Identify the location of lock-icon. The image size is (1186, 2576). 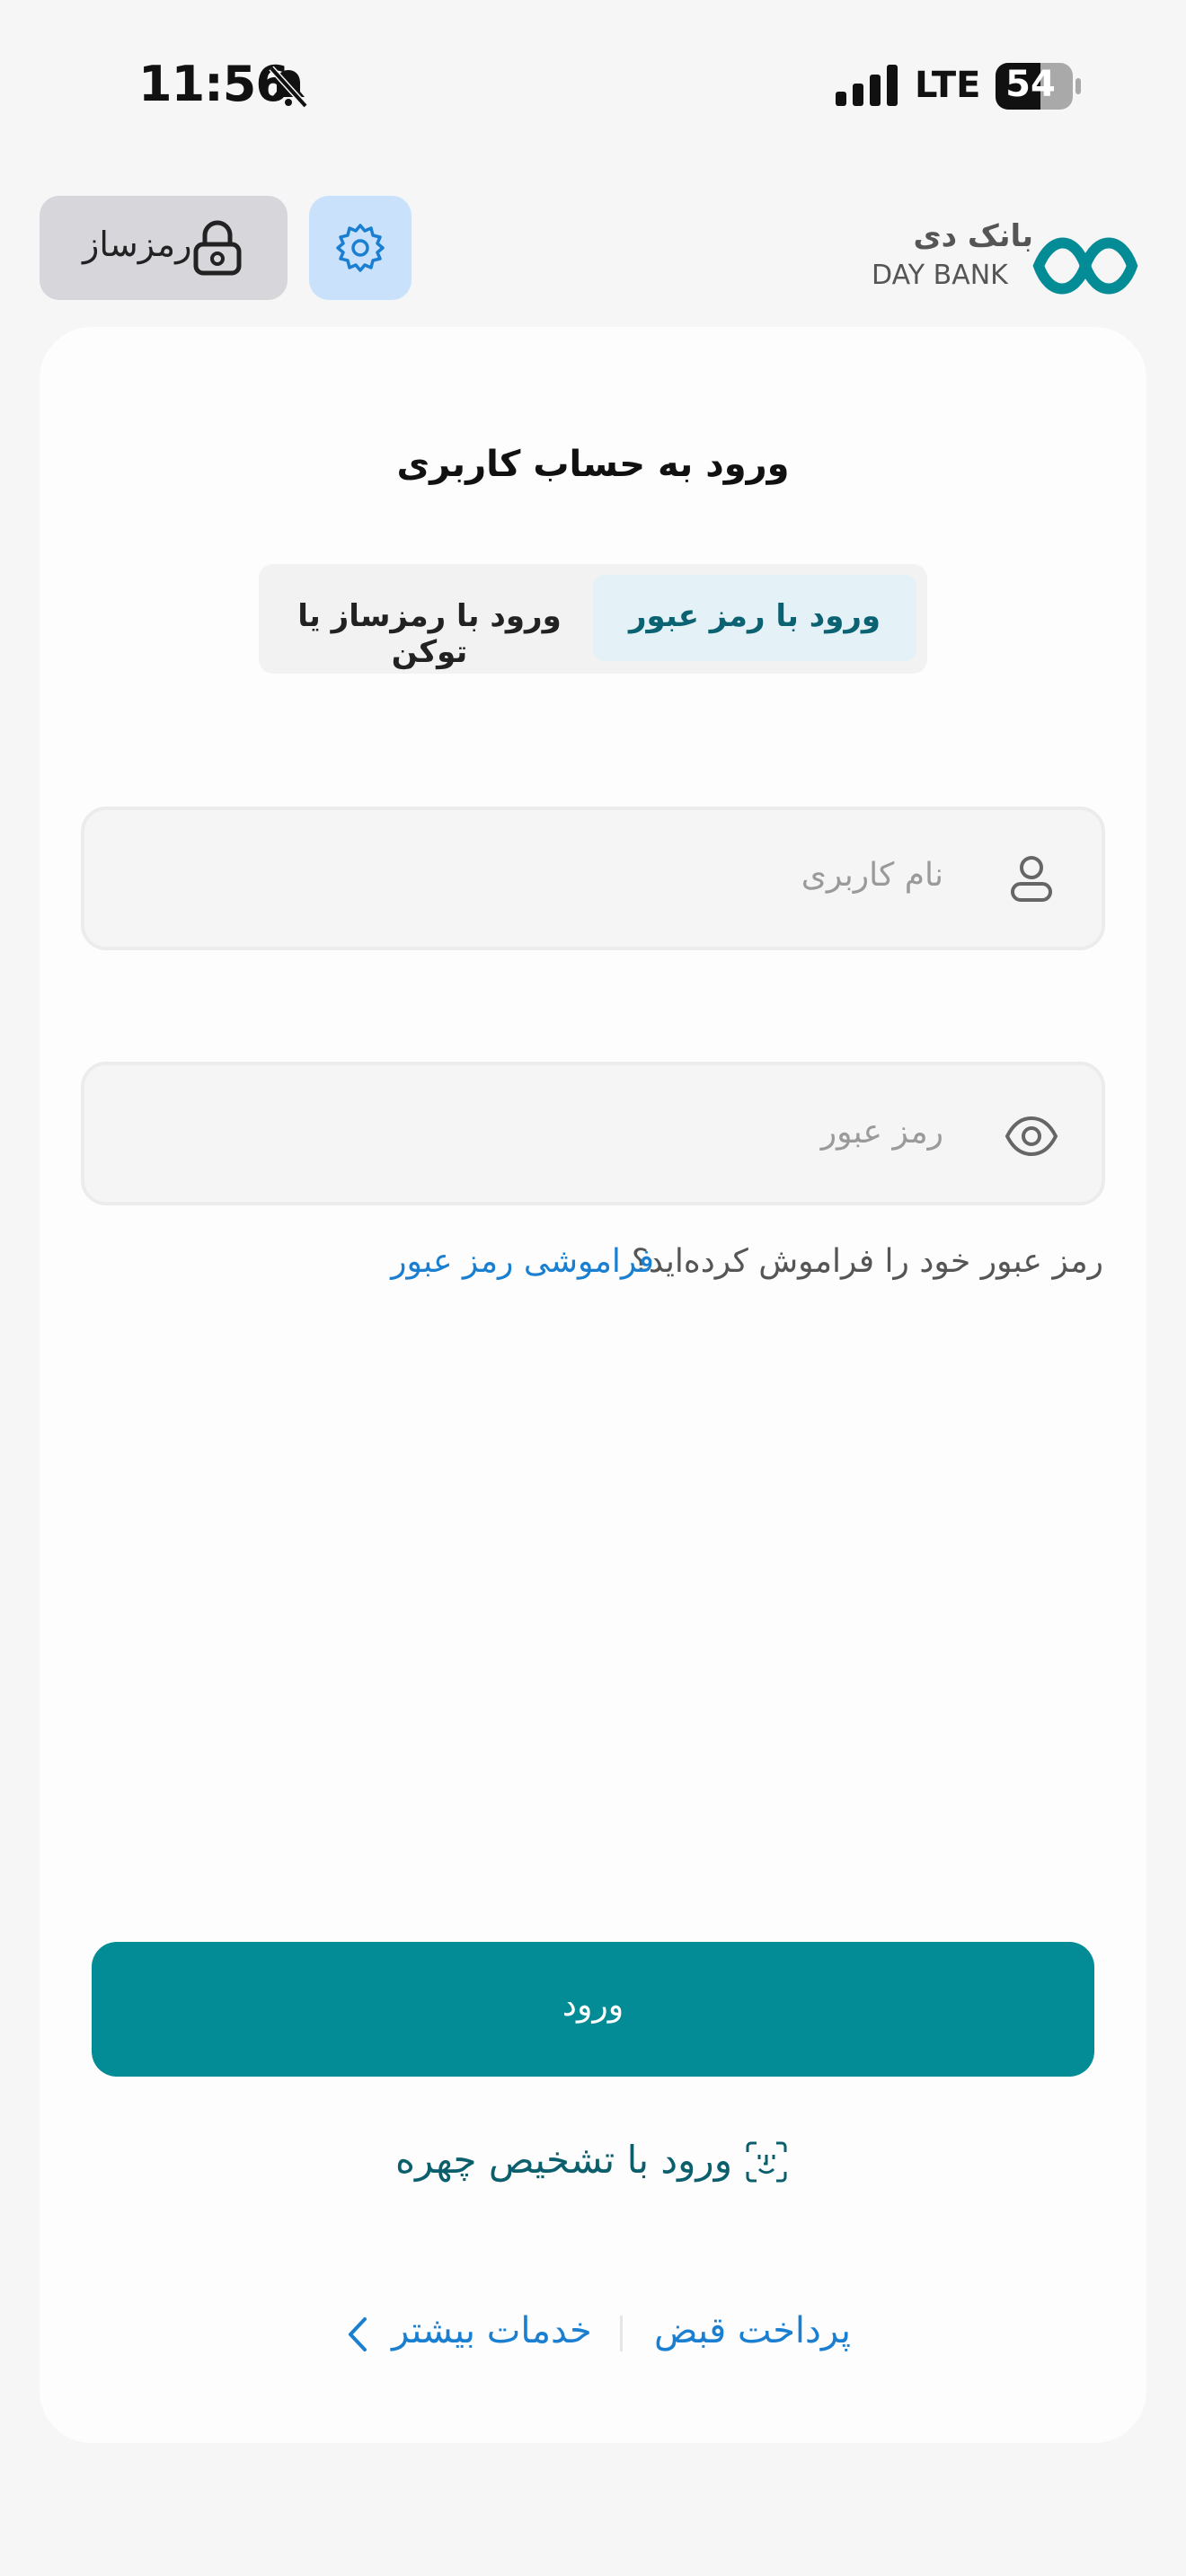
(217, 248).